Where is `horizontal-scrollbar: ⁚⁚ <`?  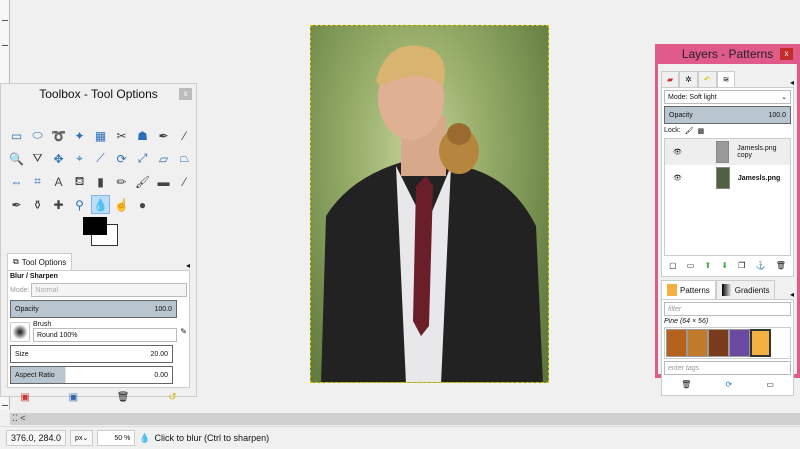 horizontal-scrollbar: ⁚⁚ < is located at coordinates (405, 419).